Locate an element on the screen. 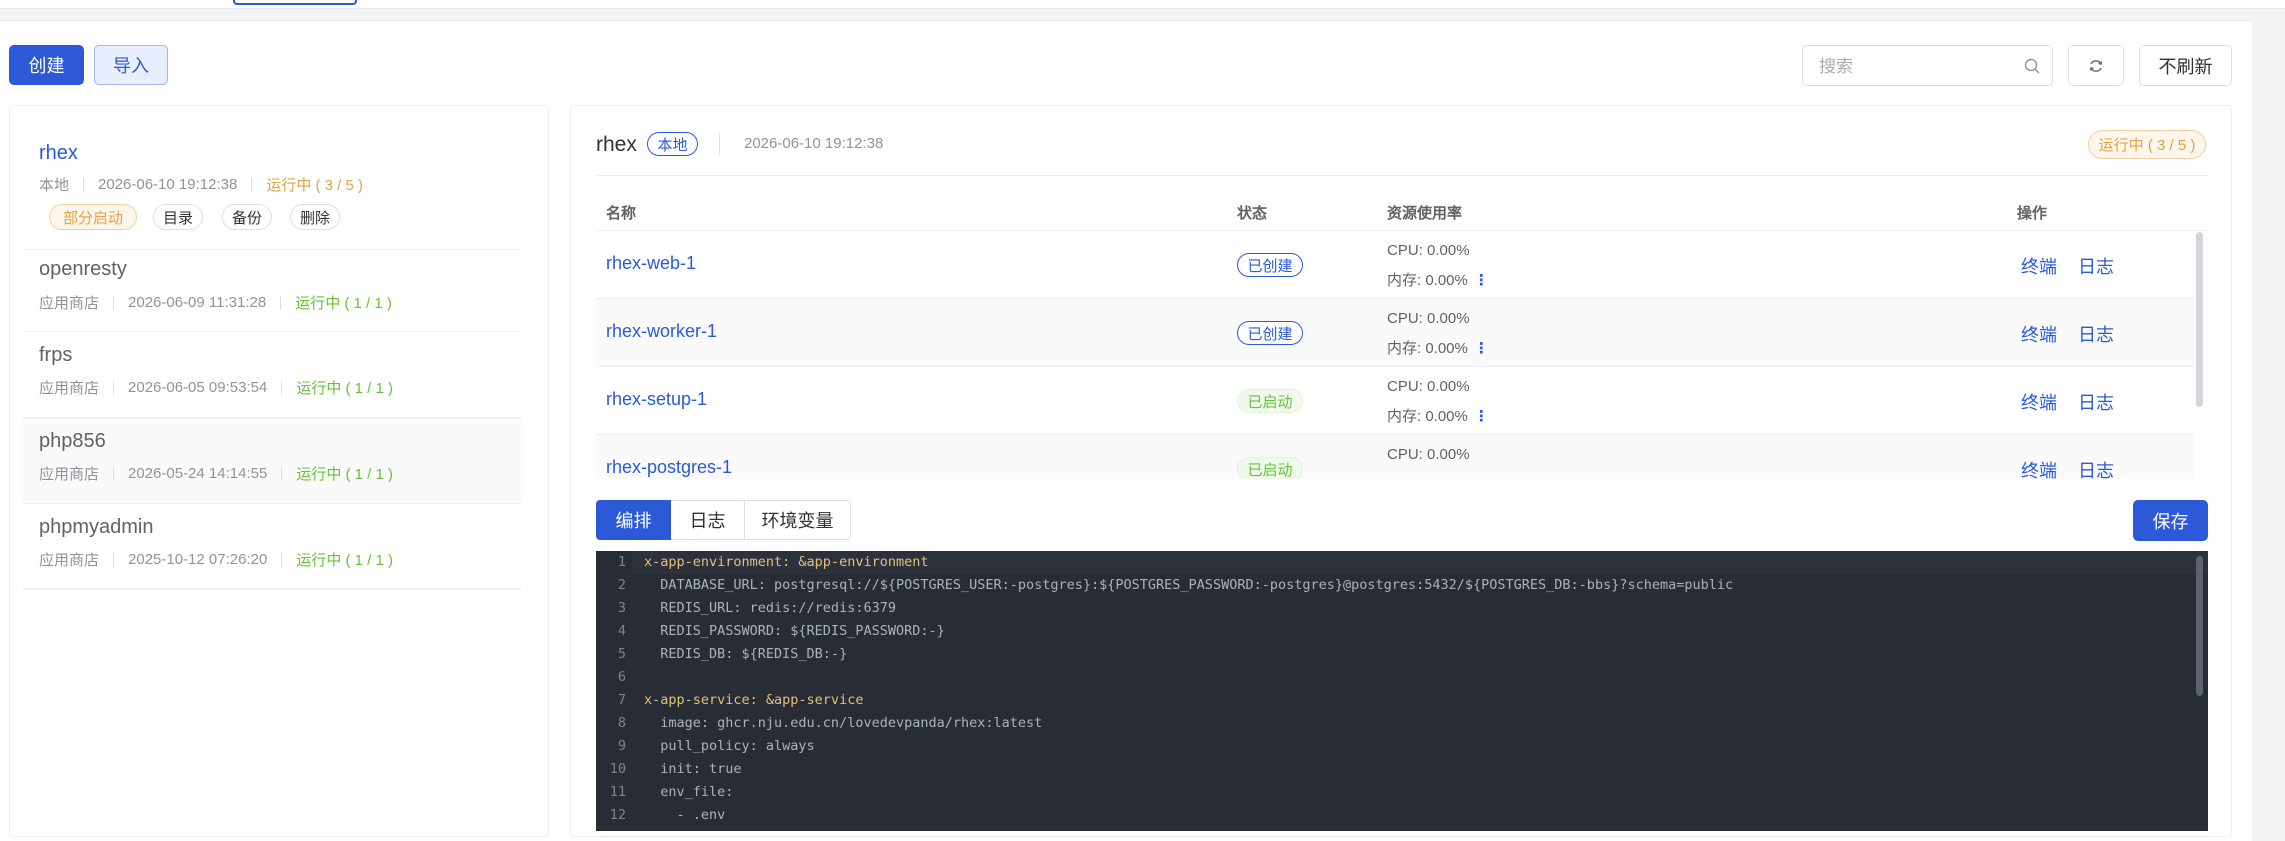  app-name: php856 is located at coordinates (72, 441).